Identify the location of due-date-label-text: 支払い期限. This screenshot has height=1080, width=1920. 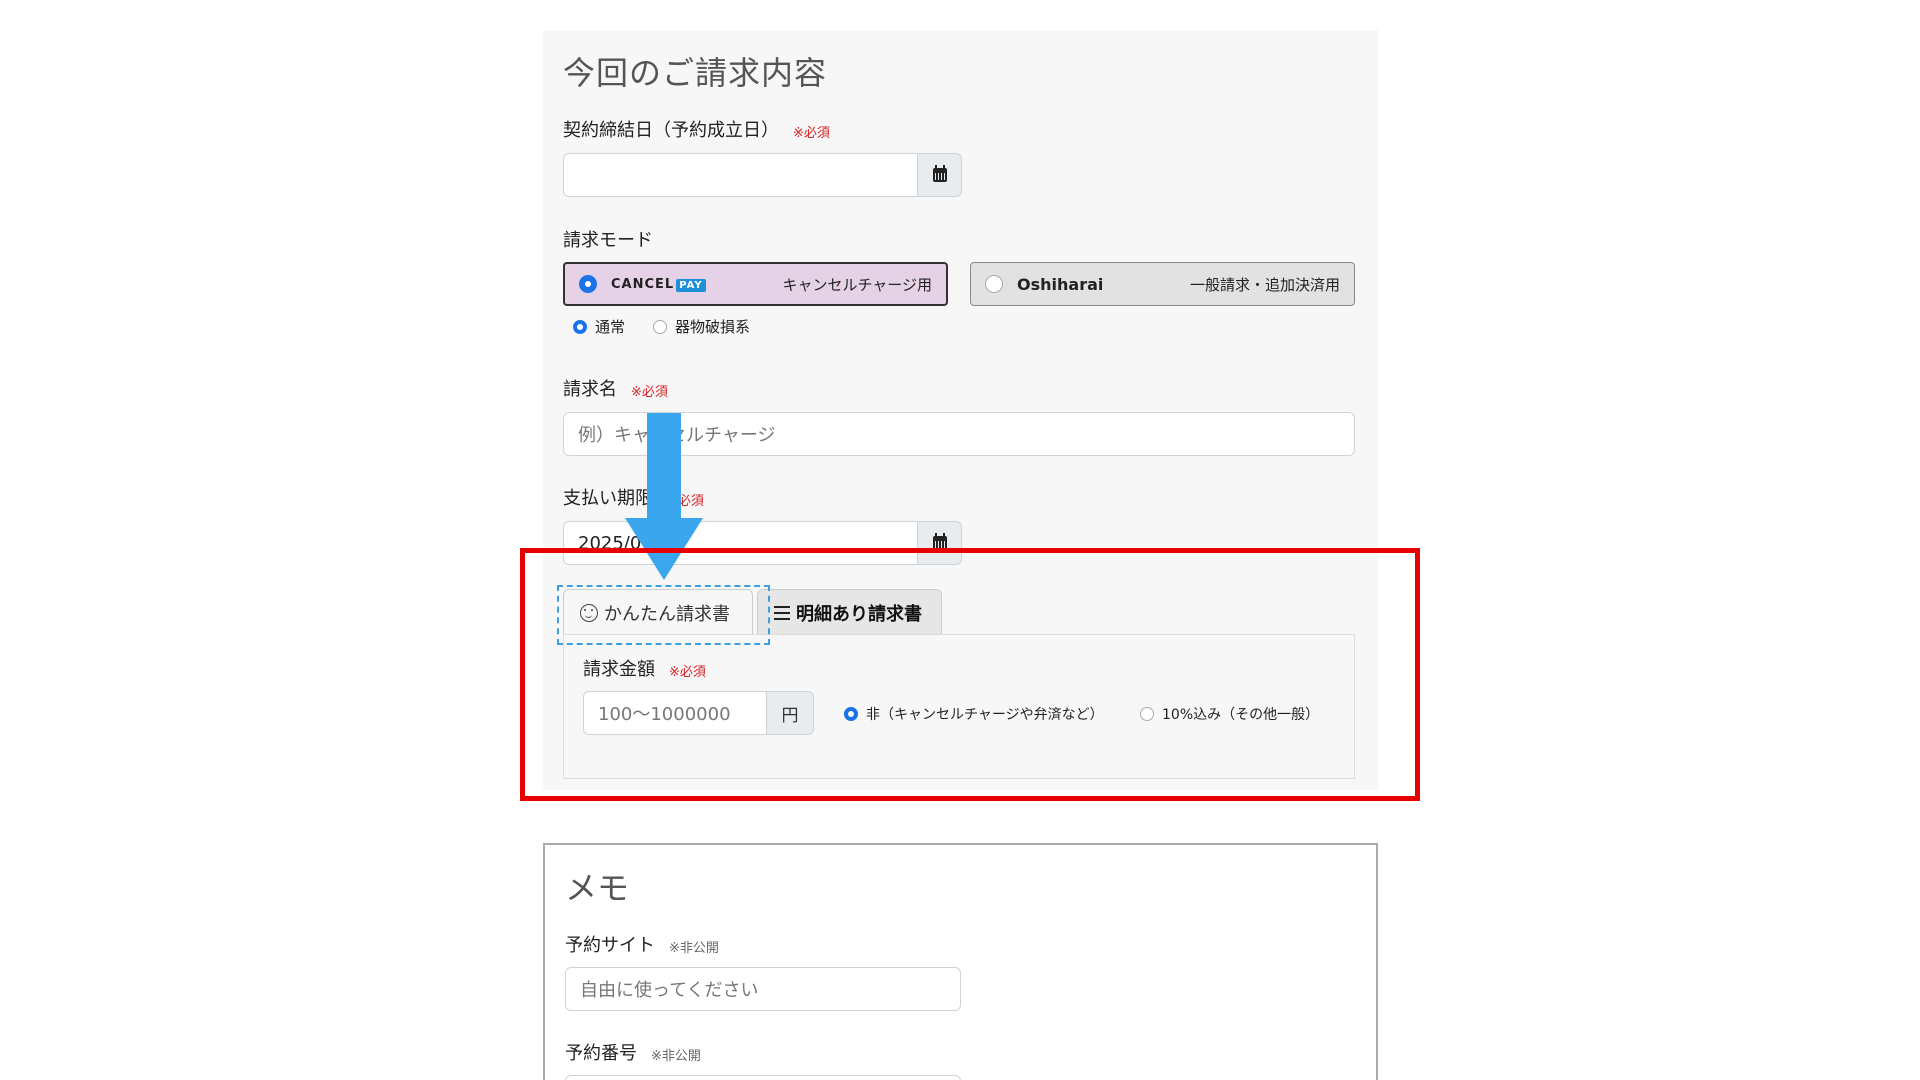
(608, 498).